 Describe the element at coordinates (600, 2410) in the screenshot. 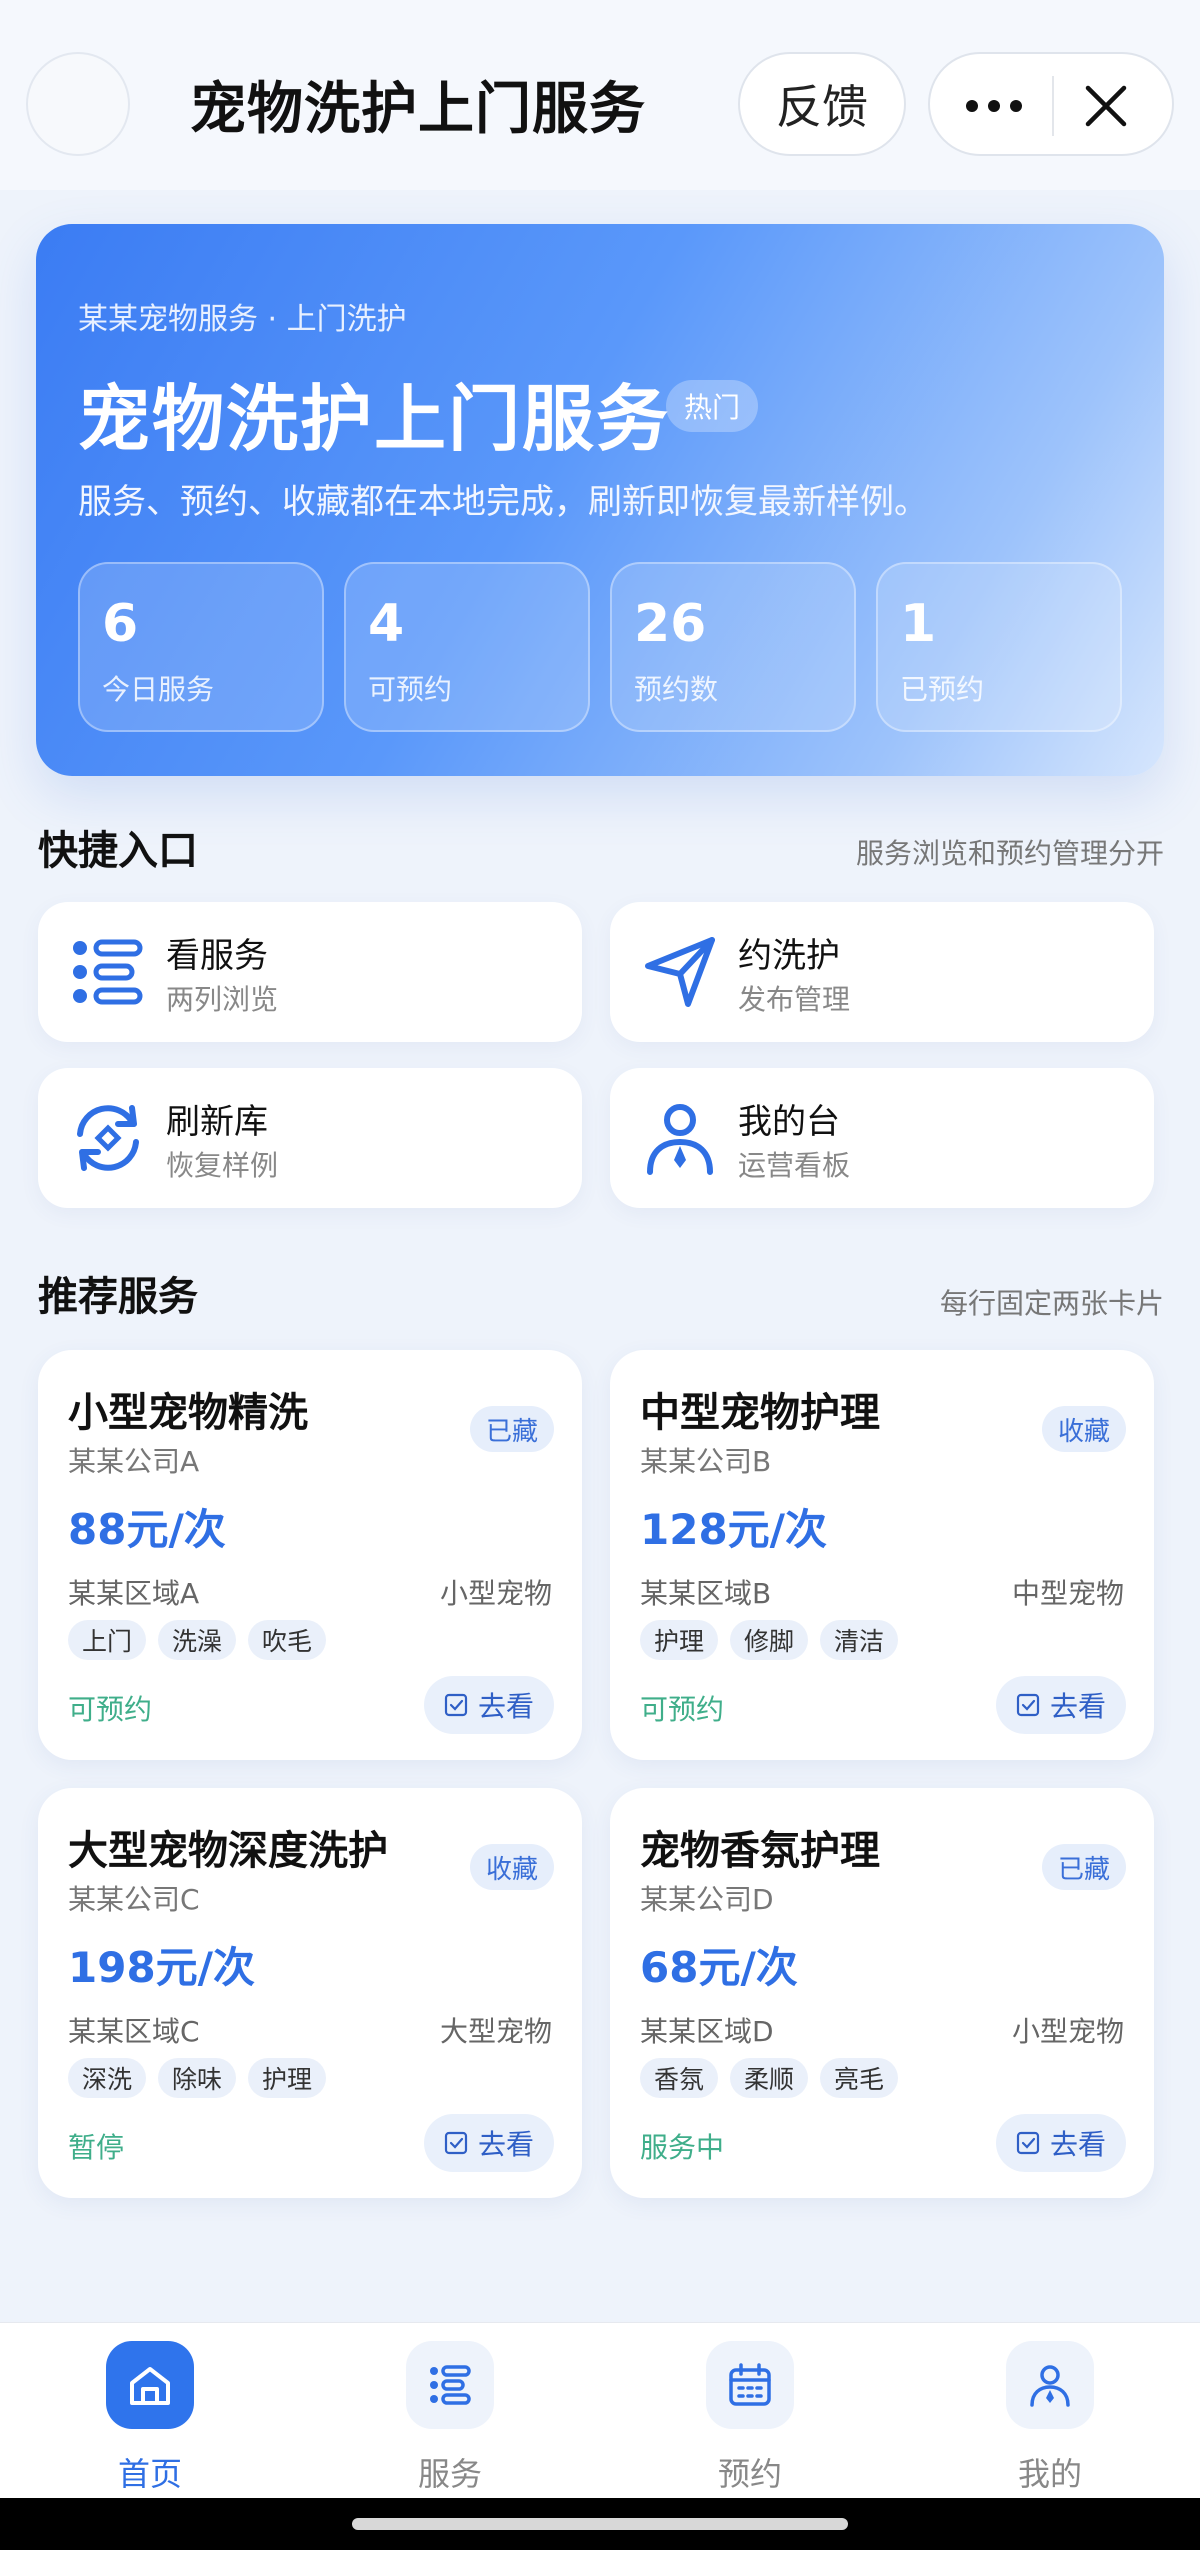

I see `bottom-nav: 首页 服务 预约 我的` at that location.